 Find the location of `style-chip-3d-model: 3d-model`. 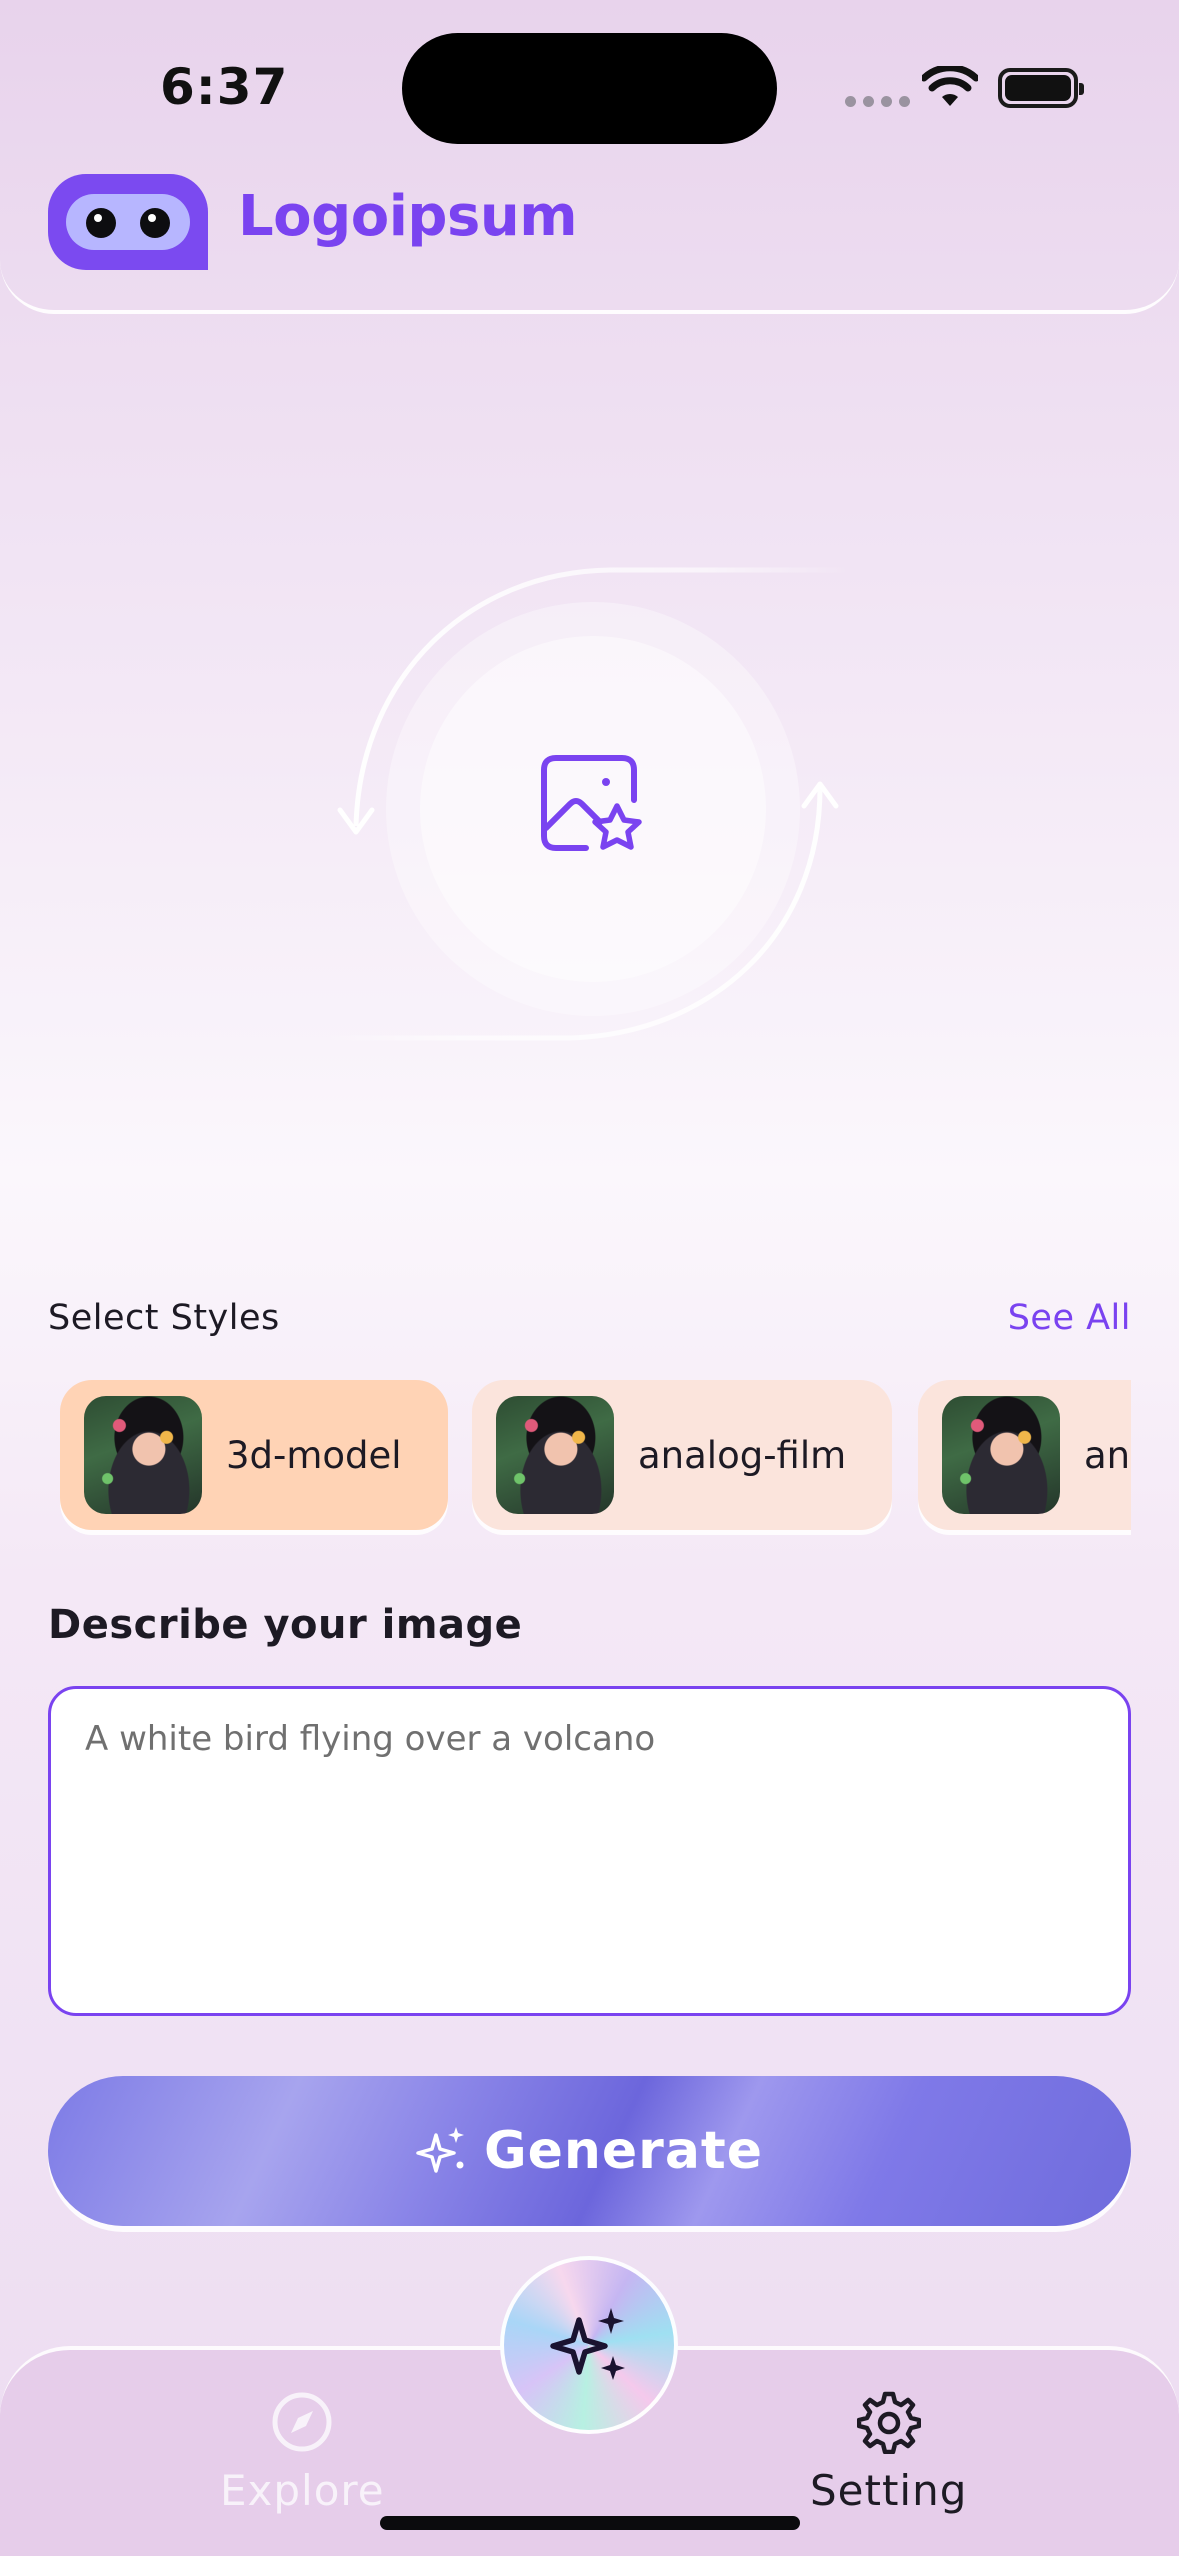

style-chip-3d-model: 3d-model is located at coordinates (254, 1455).